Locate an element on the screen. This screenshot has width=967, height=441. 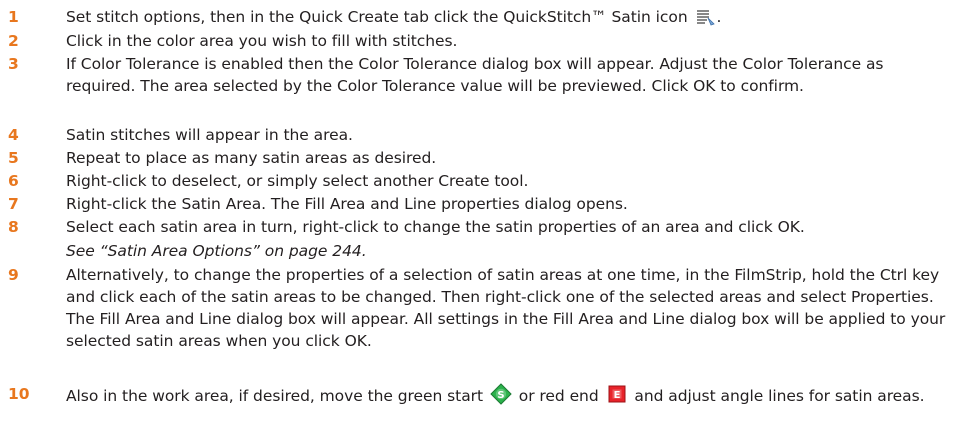
step-text-part: and adjust angle lines for satin areas. is located at coordinates (779, 396).